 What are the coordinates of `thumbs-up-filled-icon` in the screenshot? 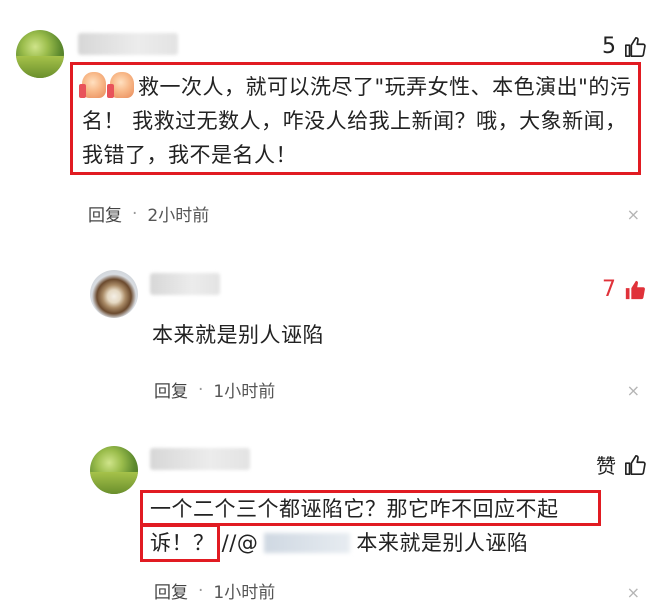 It's located at (635, 289).